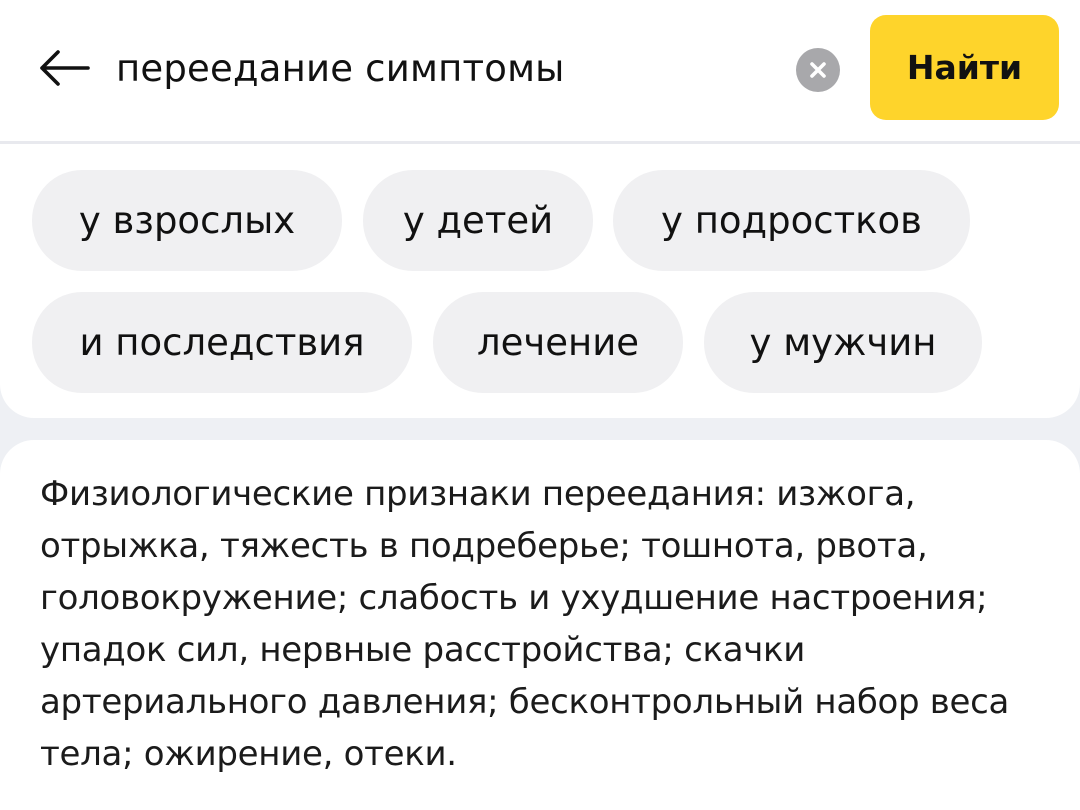 The height and width of the screenshot is (810, 1080). What do you see at coordinates (558, 342) in the screenshot?
I see `suggestion-chip-treatment: лечение` at bounding box center [558, 342].